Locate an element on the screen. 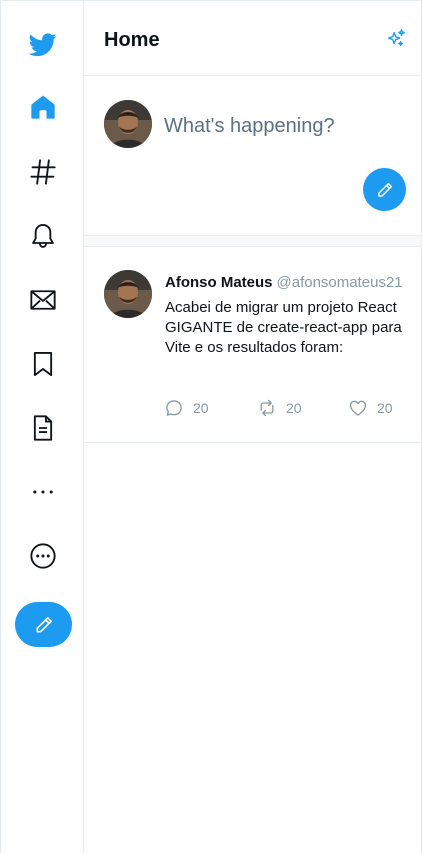 Image resolution: width=422 pixels, height=853 pixels. nav-notifications is located at coordinates (43, 236).